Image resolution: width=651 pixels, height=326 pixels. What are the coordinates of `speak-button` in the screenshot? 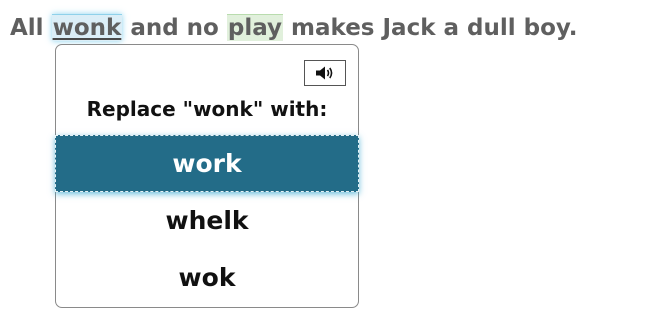 It's located at (325, 73).